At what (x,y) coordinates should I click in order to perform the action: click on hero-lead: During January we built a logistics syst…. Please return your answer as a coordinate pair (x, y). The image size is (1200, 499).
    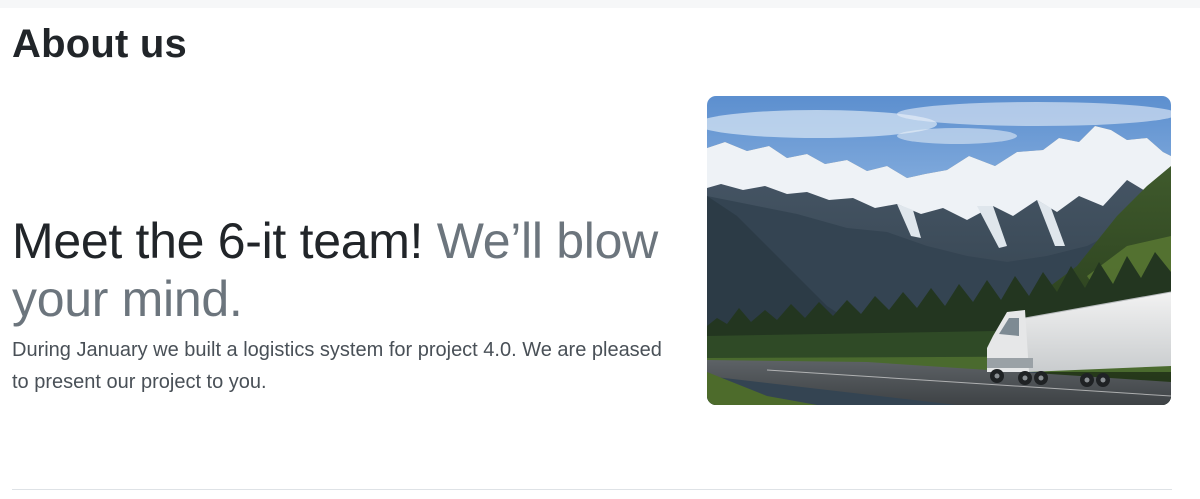
    Looking at the image, I should click on (337, 366).